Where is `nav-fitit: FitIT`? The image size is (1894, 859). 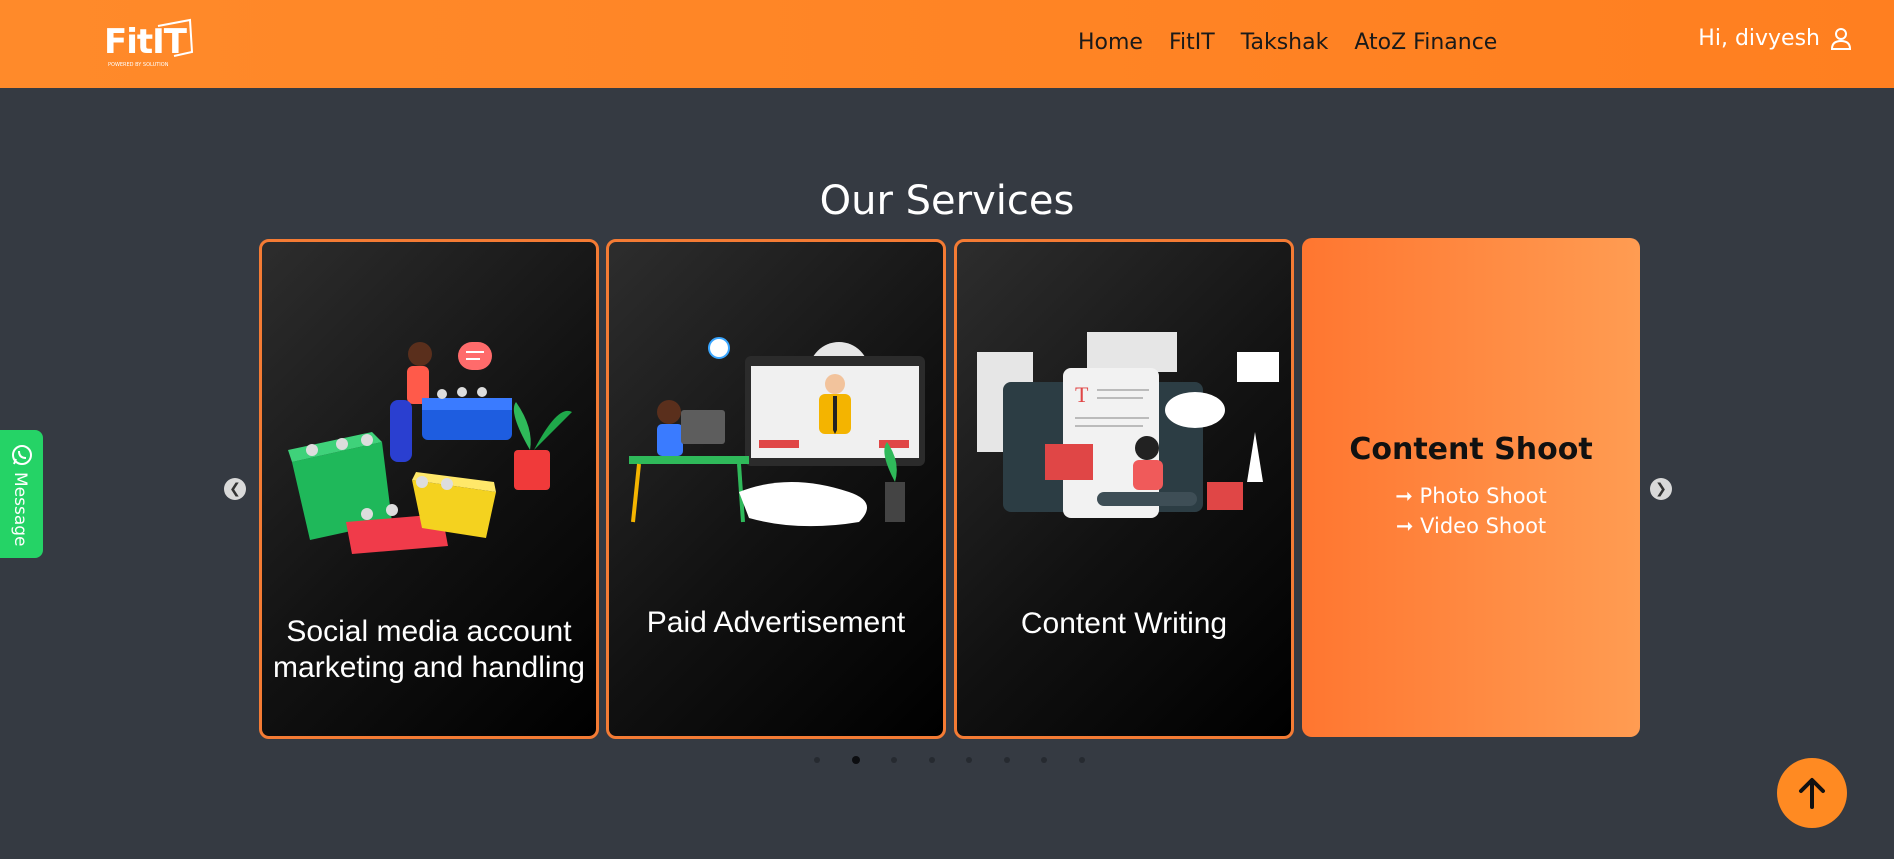 nav-fitit: FitIT is located at coordinates (1192, 42).